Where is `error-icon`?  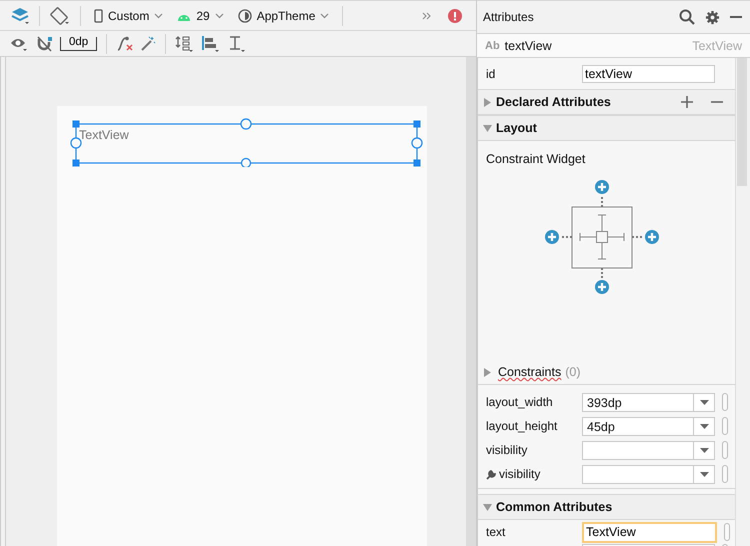
error-icon is located at coordinates (455, 15).